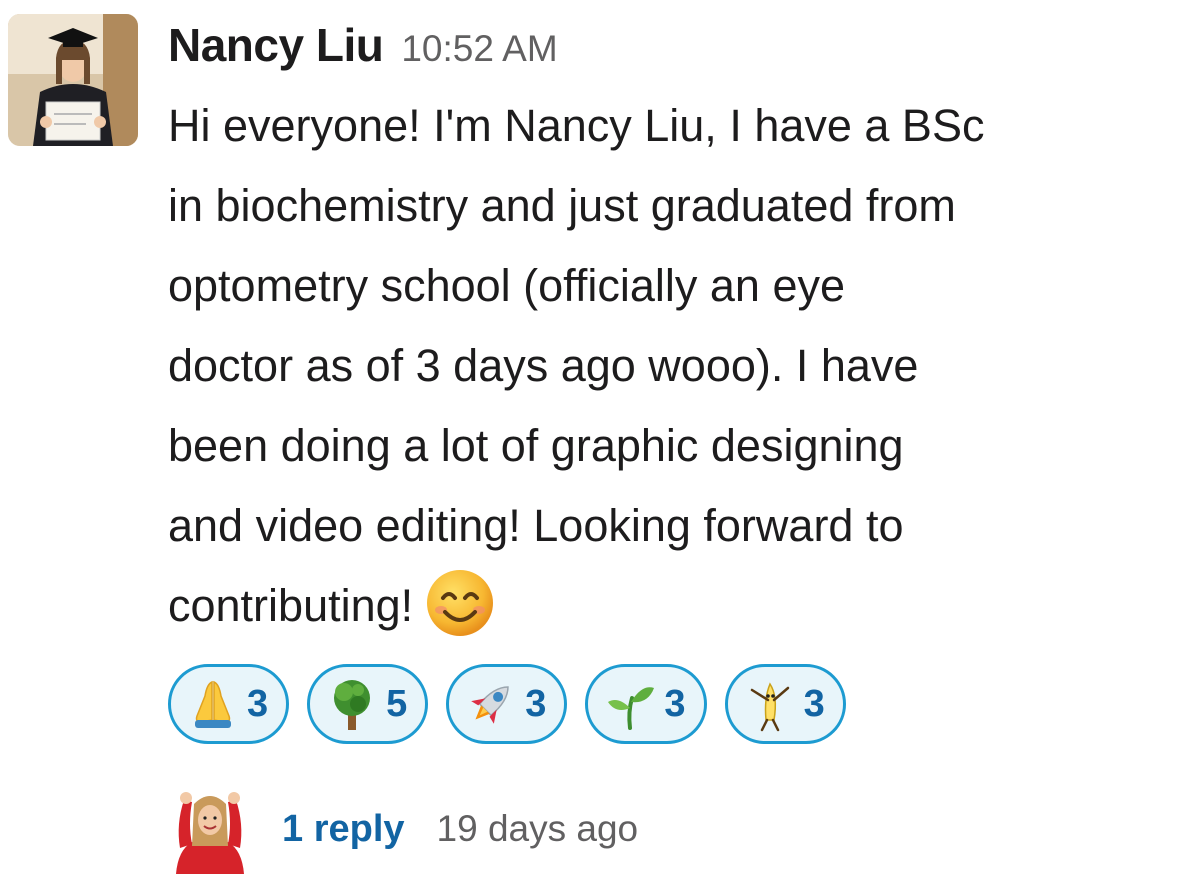  I want to click on last-reply-time: 19 days ago, so click(537, 828).